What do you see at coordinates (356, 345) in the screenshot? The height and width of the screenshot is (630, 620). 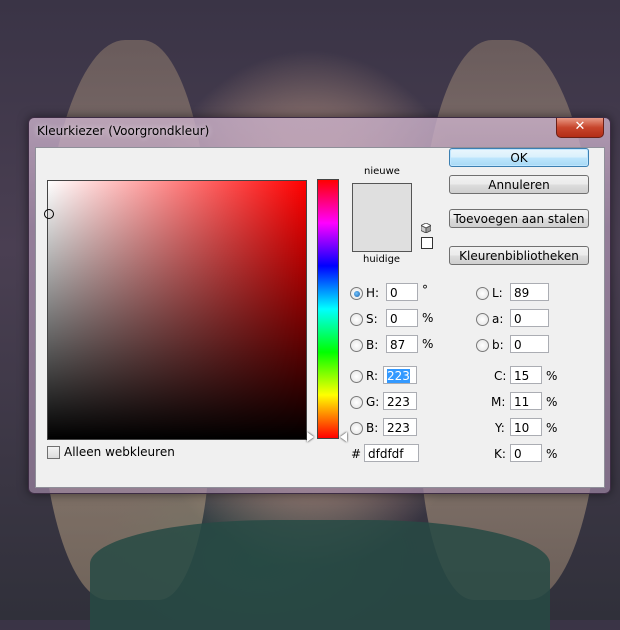 I see `brightness-radio` at bounding box center [356, 345].